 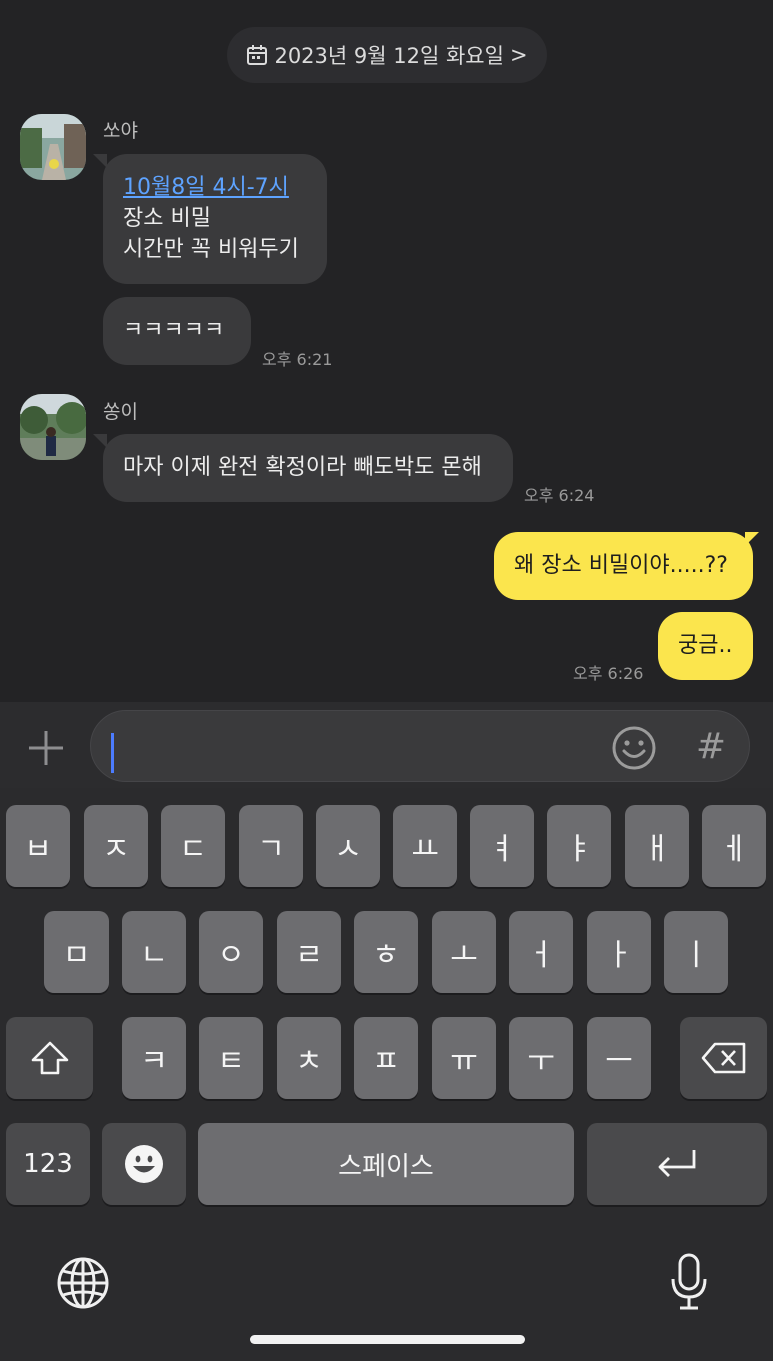 I want to click on key: ㅌ, so click(x=231, y=1058).